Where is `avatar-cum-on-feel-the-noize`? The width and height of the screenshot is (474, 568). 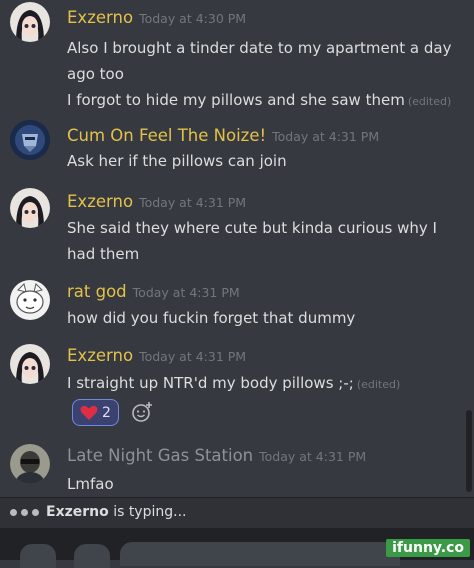 avatar-cum-on-feel-the-noize is located at coordinates (30, 140).